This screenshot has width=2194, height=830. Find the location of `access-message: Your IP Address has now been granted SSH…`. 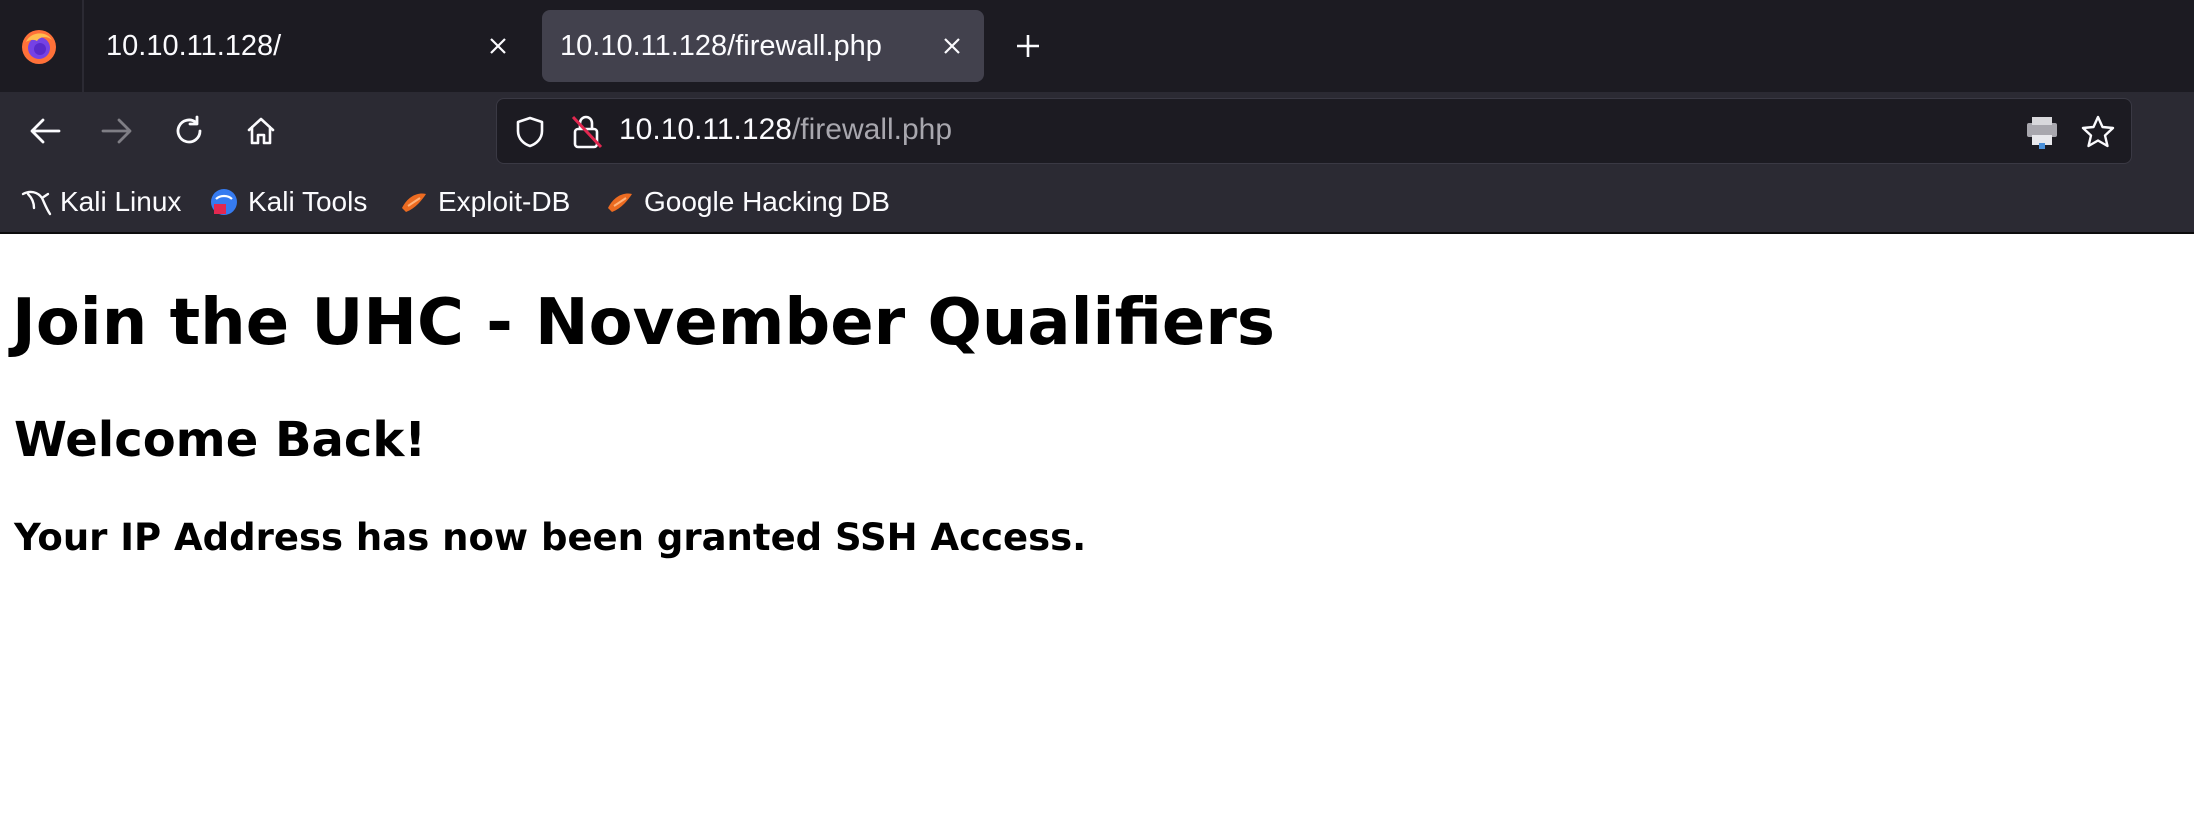

access-message: Your IP Address has now been granted SSH… is located at coordinates (550, 537).